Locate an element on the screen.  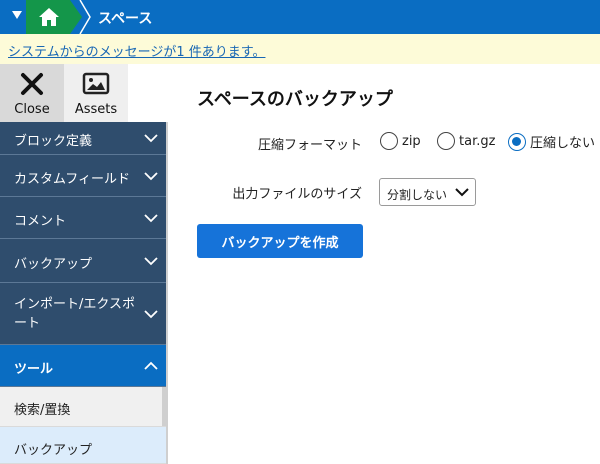
create-backup-button: バックアップを作成 is located at coordinates (280, 241).